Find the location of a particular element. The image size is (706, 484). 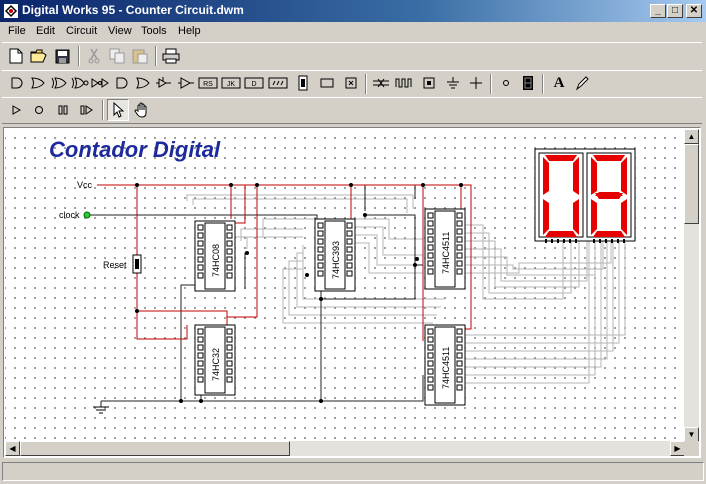

clock-pulse-icon is located at coordinates (404, 83).